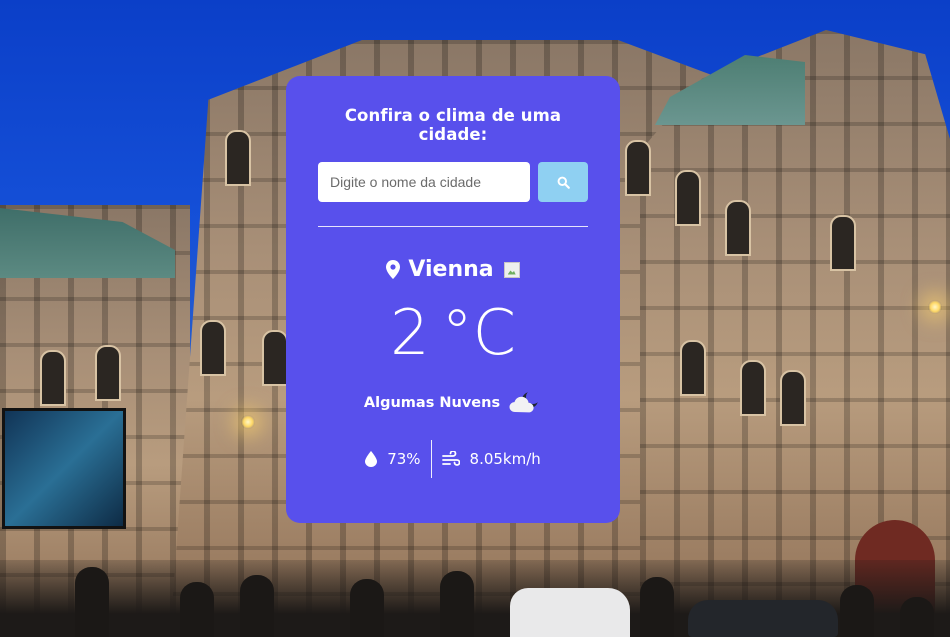  I want to click on humidity-value: 73%, so click(404, 459).